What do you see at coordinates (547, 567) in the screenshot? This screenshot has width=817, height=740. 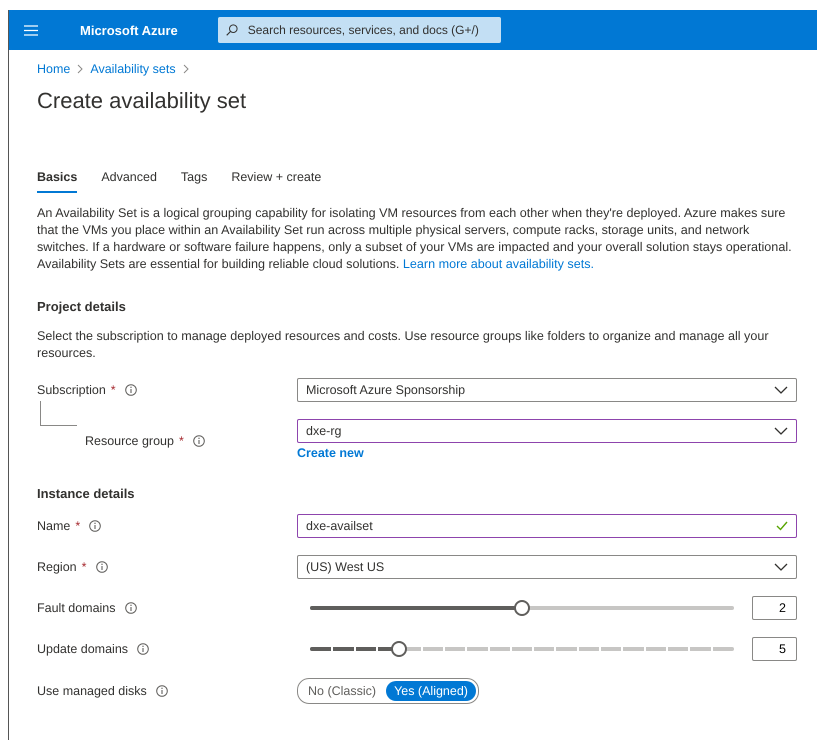 I see `dropdown: (US) West US` at bounding box center [547, 567].